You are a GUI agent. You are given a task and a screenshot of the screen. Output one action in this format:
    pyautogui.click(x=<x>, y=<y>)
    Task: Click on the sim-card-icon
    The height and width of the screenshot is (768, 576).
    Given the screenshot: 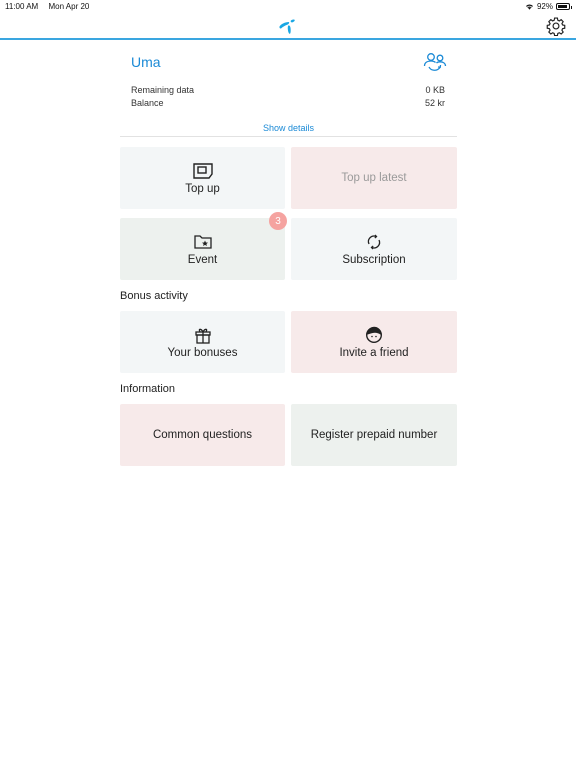 What is the action you would take?
    pyautogui.click(x=202, y=170)
    